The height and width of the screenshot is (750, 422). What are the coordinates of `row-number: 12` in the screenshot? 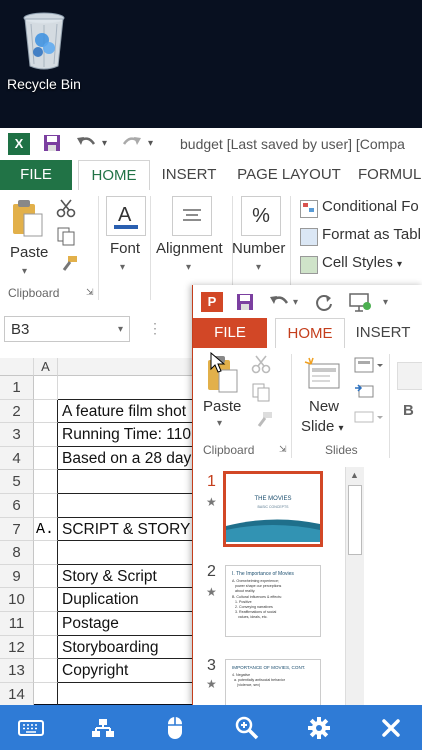 It's located at (17, 647).